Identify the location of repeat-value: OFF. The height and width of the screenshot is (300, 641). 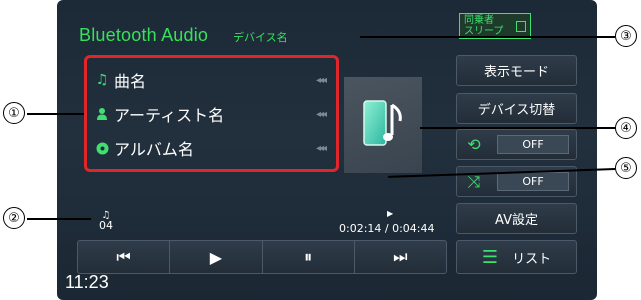
(533, 144).